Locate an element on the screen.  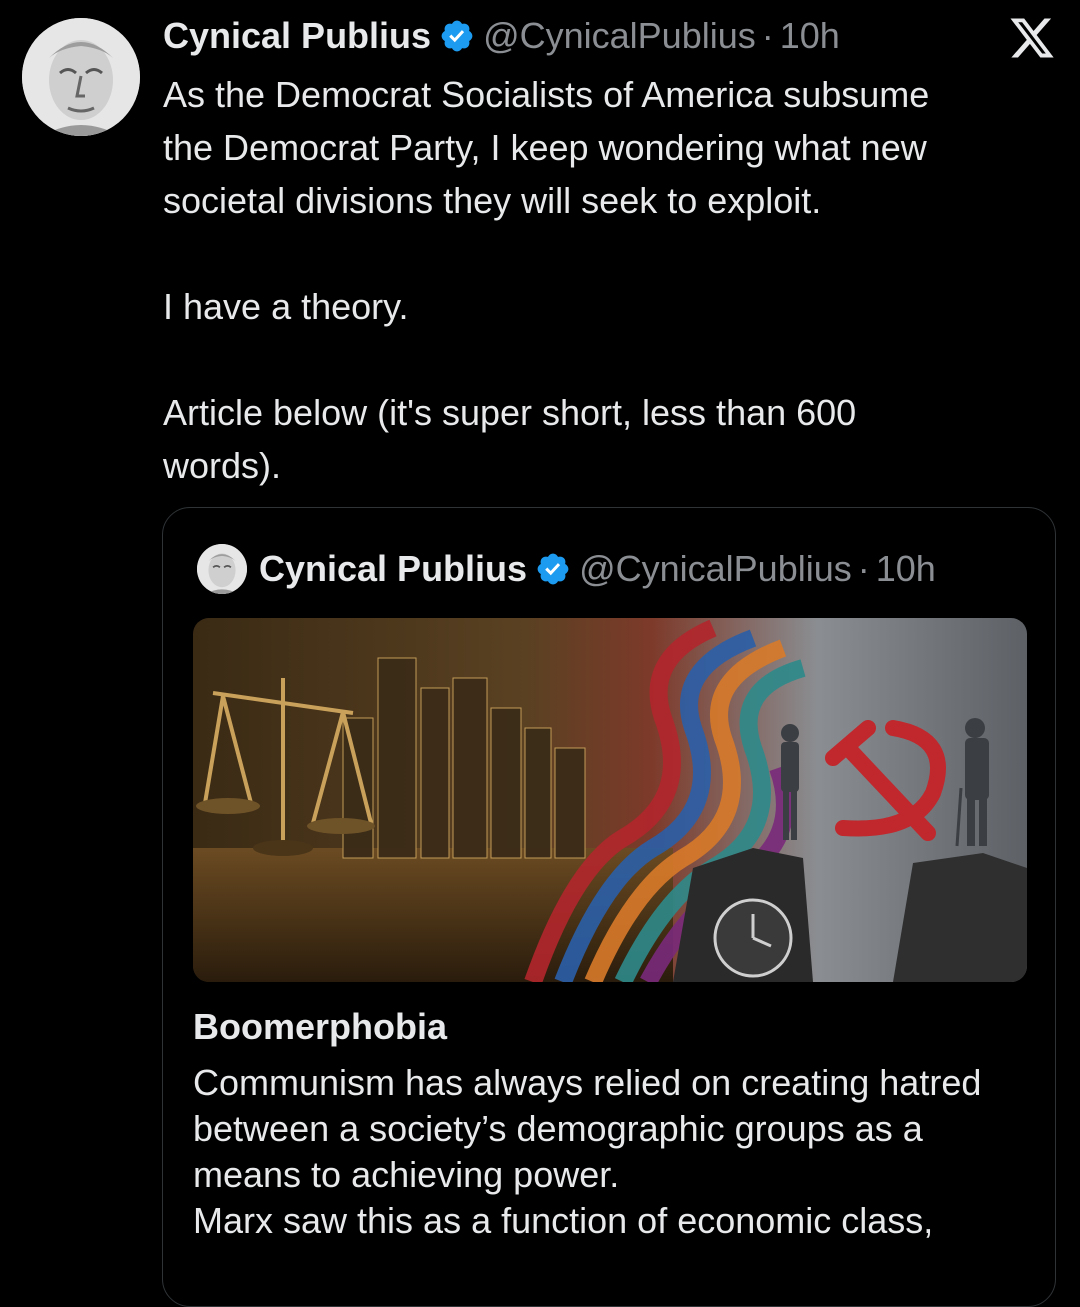
author-handle: @CynicalPublius is located at coordinates (619, 36).